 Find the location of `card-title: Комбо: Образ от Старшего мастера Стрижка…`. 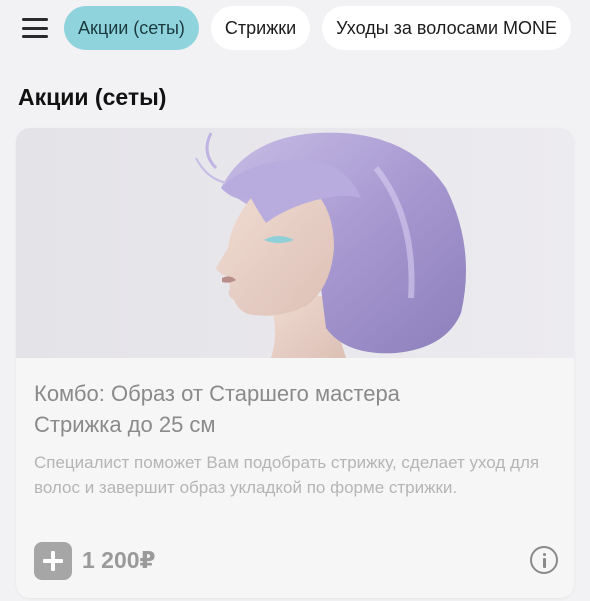

card-title: Комбо: Образ от Старшего мастера Стрижка… is located at coordinates (217, 409).